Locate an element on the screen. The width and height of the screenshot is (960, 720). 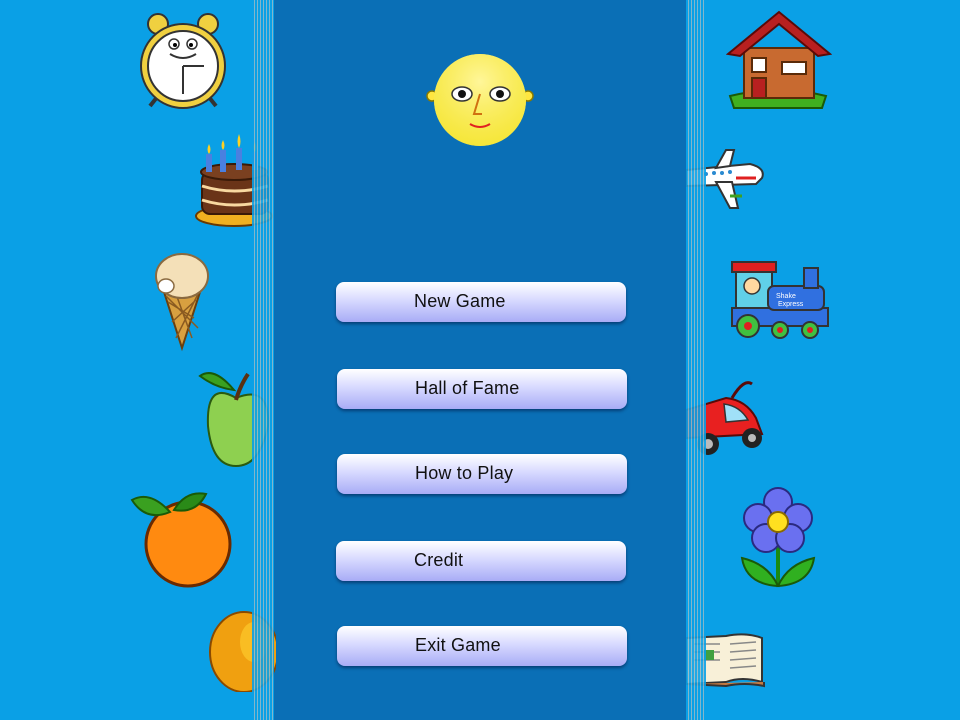
hall-of-fame-button: Hall of Fame is located at coordinates (482, 389).